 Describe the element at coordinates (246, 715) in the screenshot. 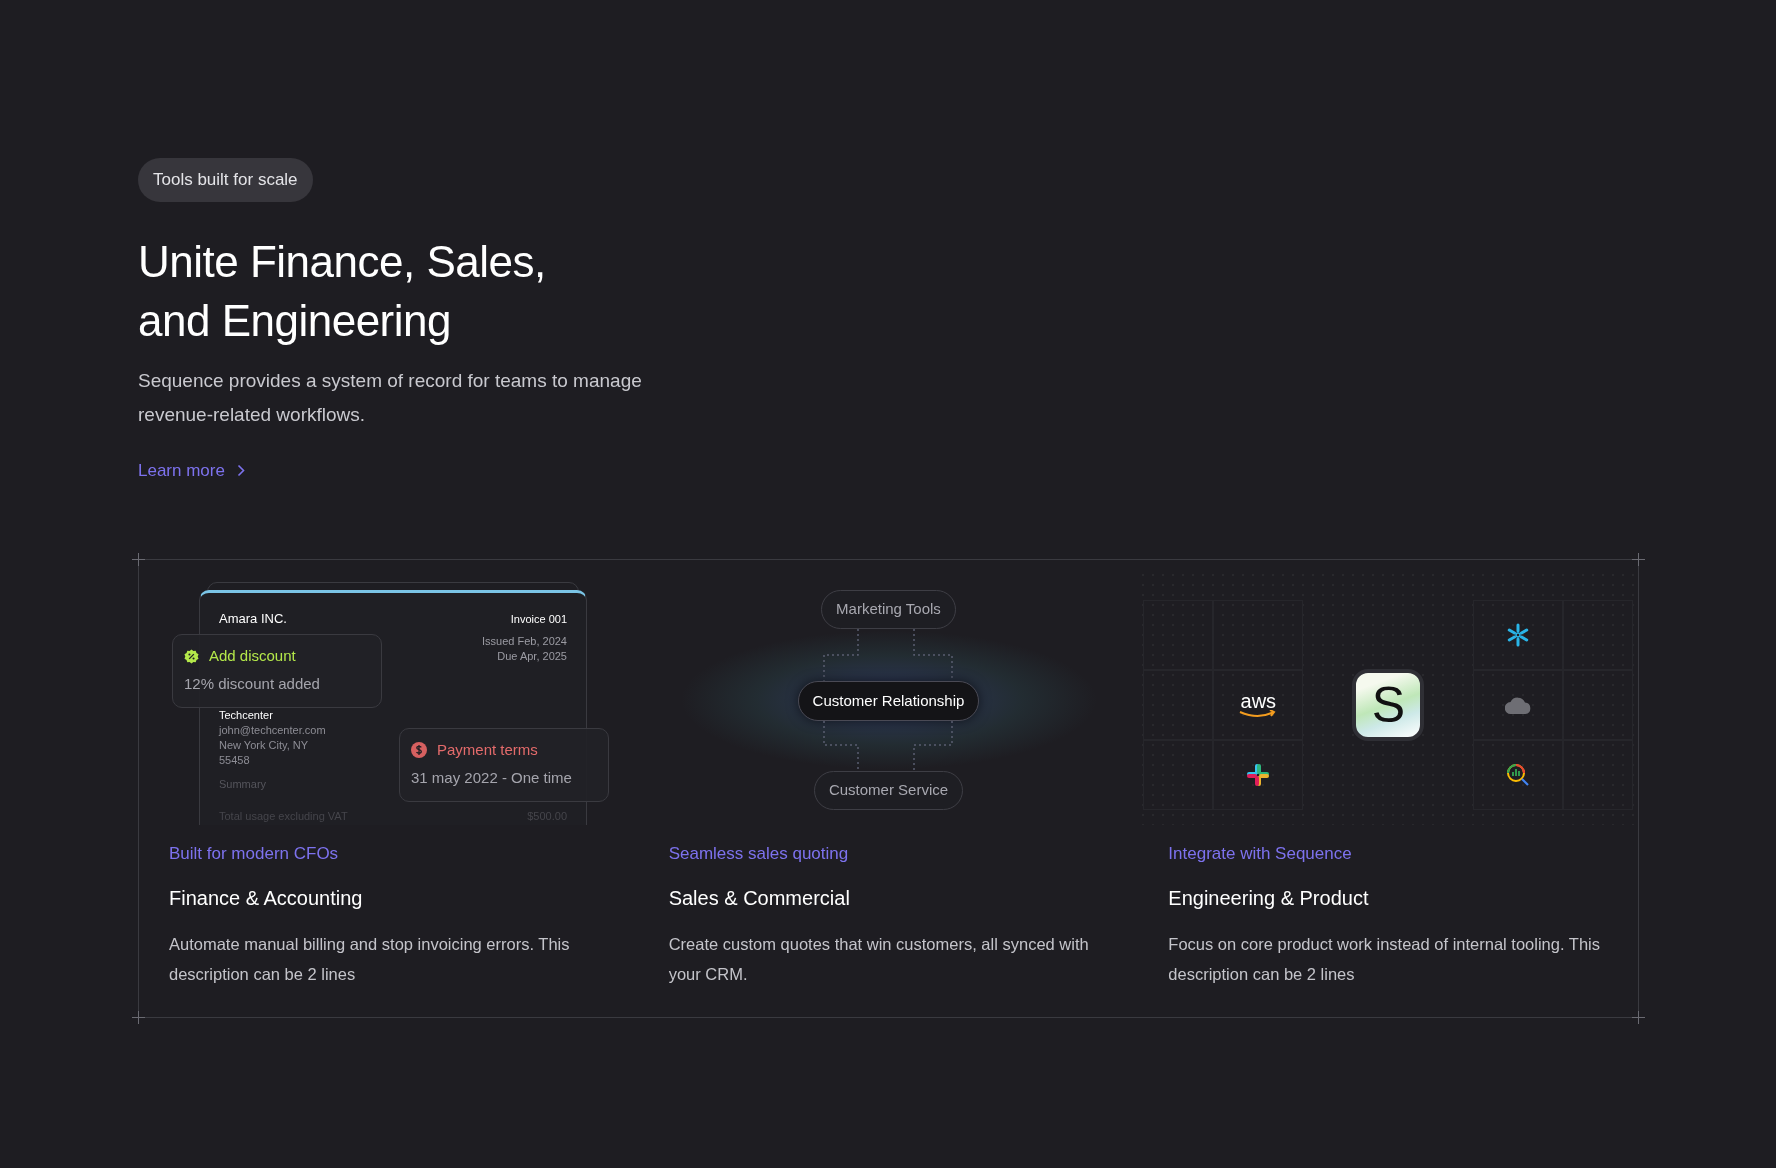

I see `customer-name: Techcenter` at that location.